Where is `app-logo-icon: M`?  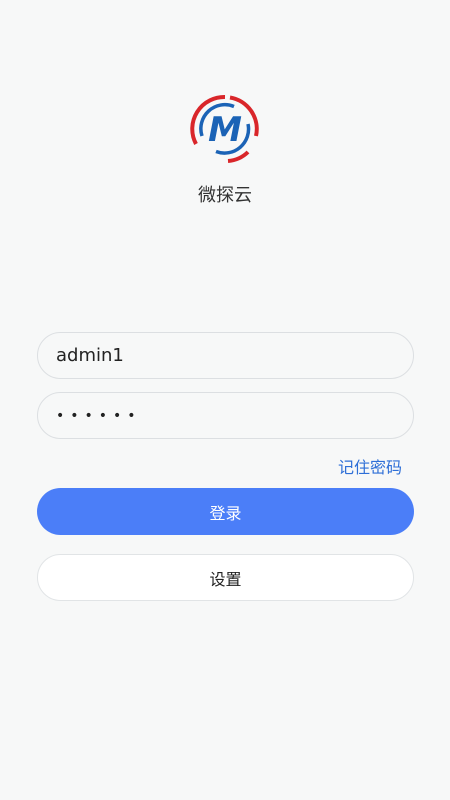
app-logo-icon: M is located at coordinates (224, 128).